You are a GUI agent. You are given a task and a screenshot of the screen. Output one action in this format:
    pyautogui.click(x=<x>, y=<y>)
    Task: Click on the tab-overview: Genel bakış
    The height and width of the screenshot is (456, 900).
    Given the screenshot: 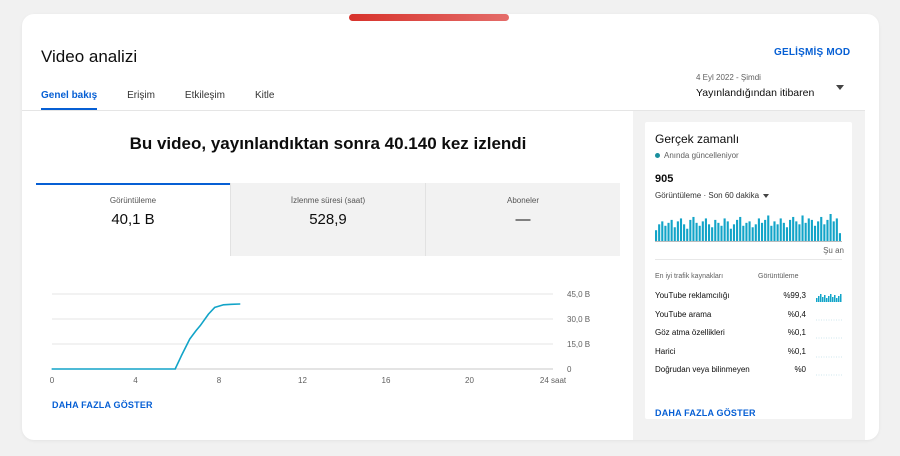 What is the action you would take?
    pyautogui.click(x=69, y=97)
    